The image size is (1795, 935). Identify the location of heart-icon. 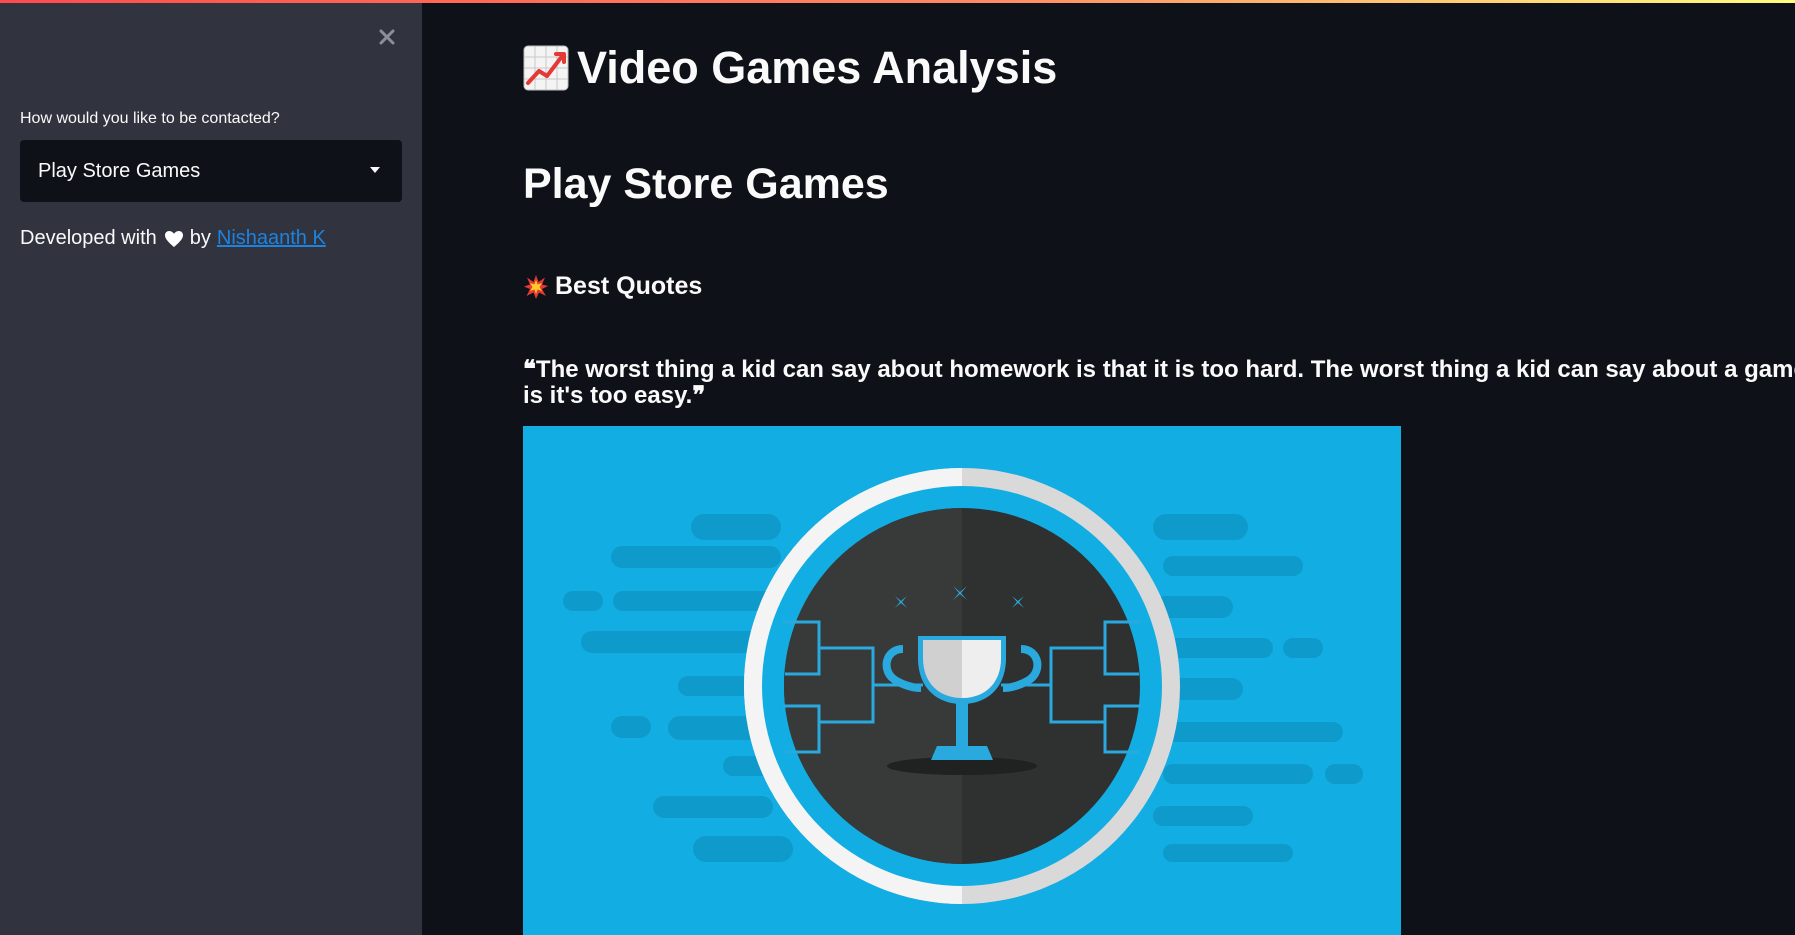
(173, 238).